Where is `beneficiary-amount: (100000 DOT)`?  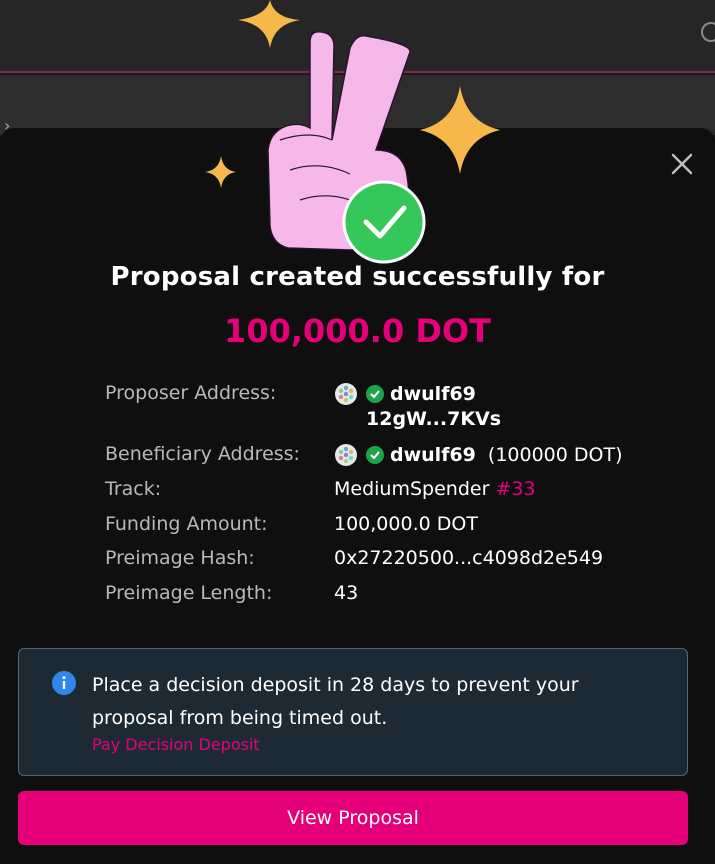
beneficiary-amount: (100000 DOT) is located at coordinates (555, 455).